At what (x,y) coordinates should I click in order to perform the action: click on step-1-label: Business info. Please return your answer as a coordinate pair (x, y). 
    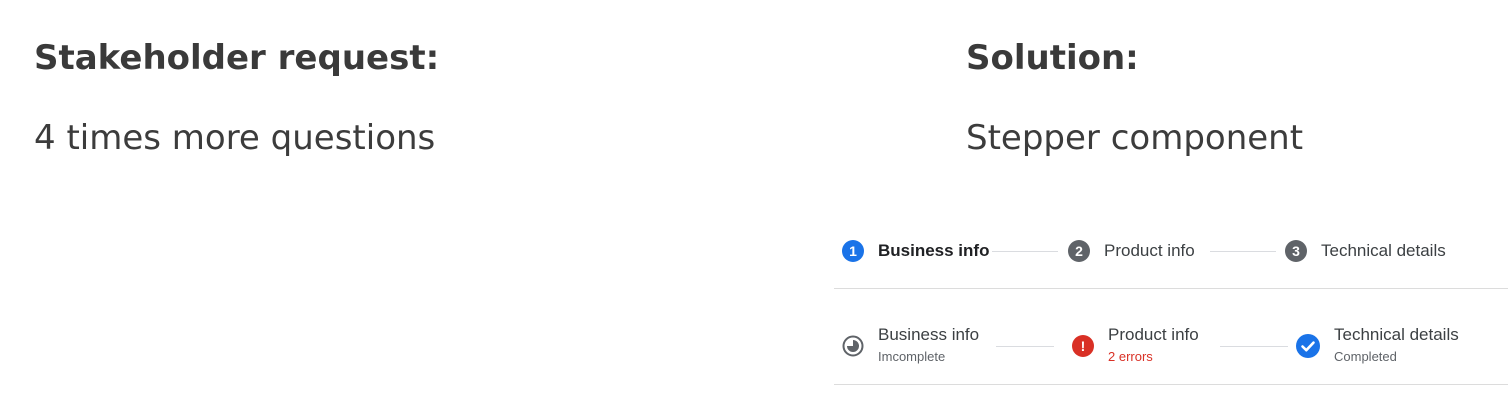
    Looking at the image, I should click on (934, 250).